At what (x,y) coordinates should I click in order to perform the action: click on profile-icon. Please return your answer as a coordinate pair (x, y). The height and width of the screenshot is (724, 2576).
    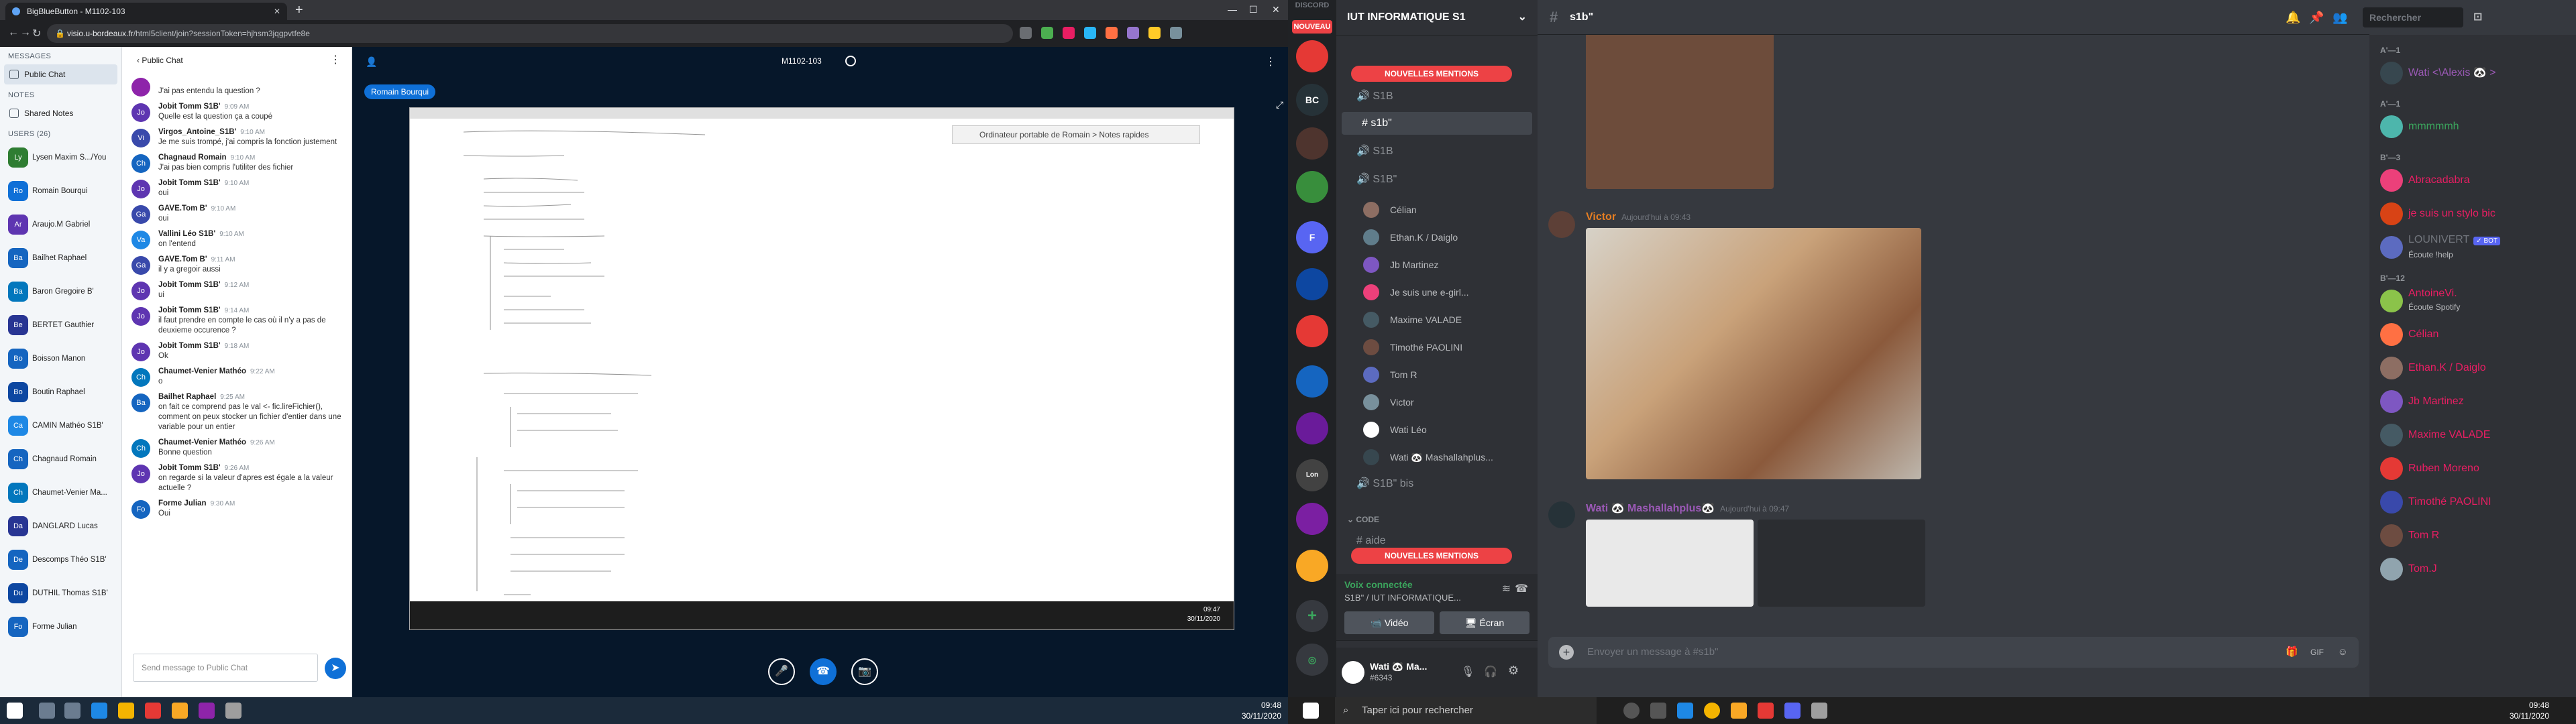
    Looking at the image, I should click on (1176, 33).